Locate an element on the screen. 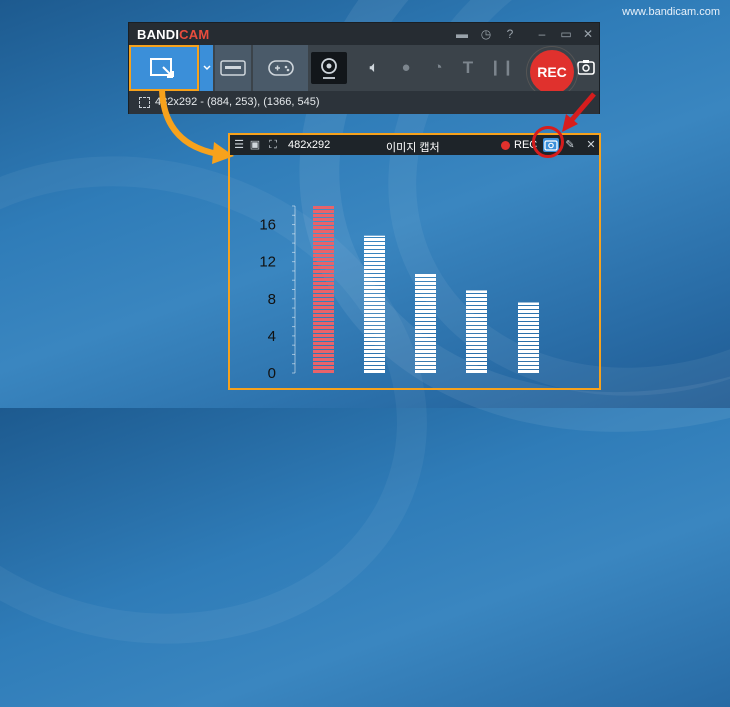  microphone-icon: ● is located at coordinates (406, 68).